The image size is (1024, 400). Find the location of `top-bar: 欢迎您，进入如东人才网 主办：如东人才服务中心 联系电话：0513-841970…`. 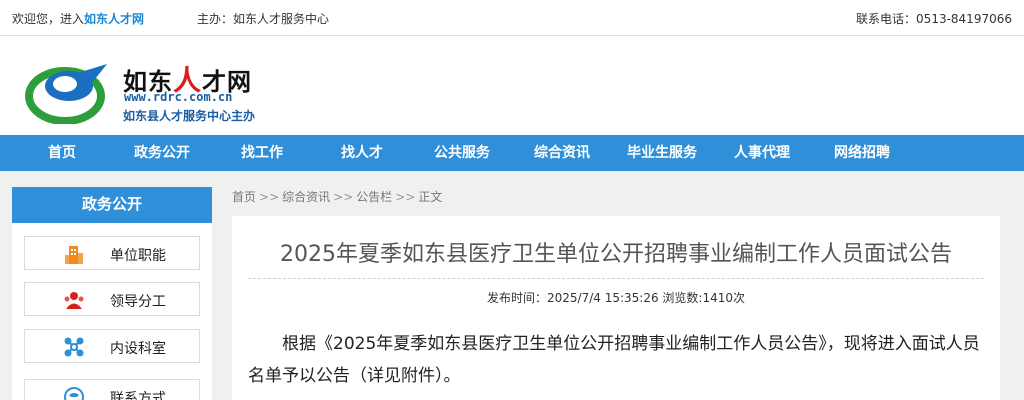

top-bar: 欢迎您，进入如东人才网 主办：如东人才服务中心 联系电话：0513-841970… is located at coordinates (512, 18).